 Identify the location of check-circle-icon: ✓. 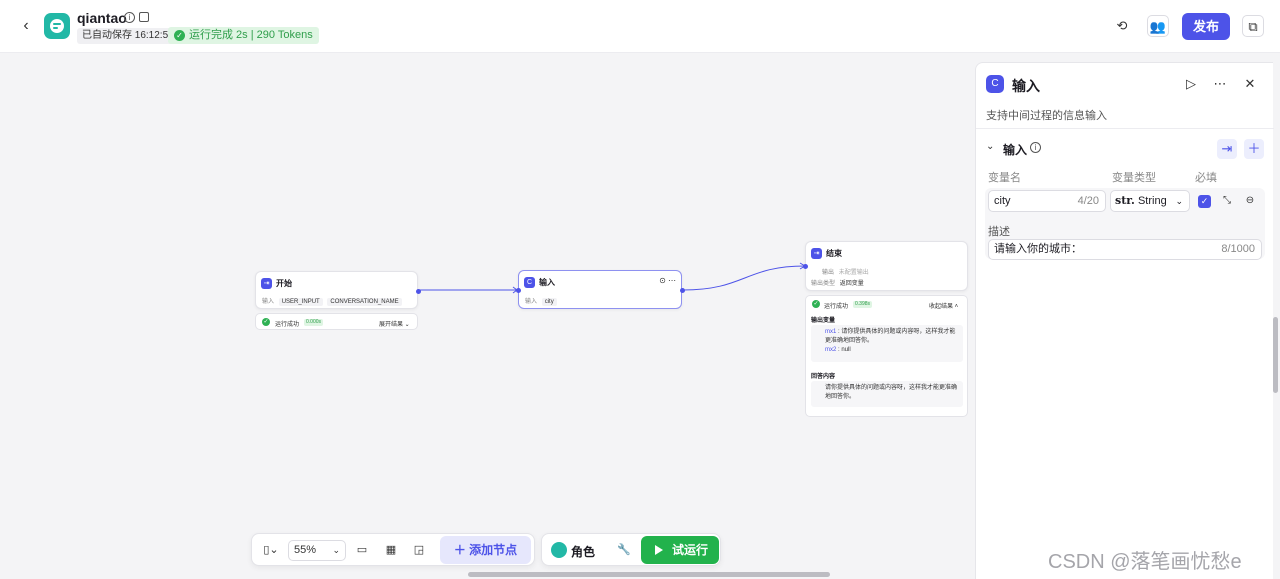
(816, 304).